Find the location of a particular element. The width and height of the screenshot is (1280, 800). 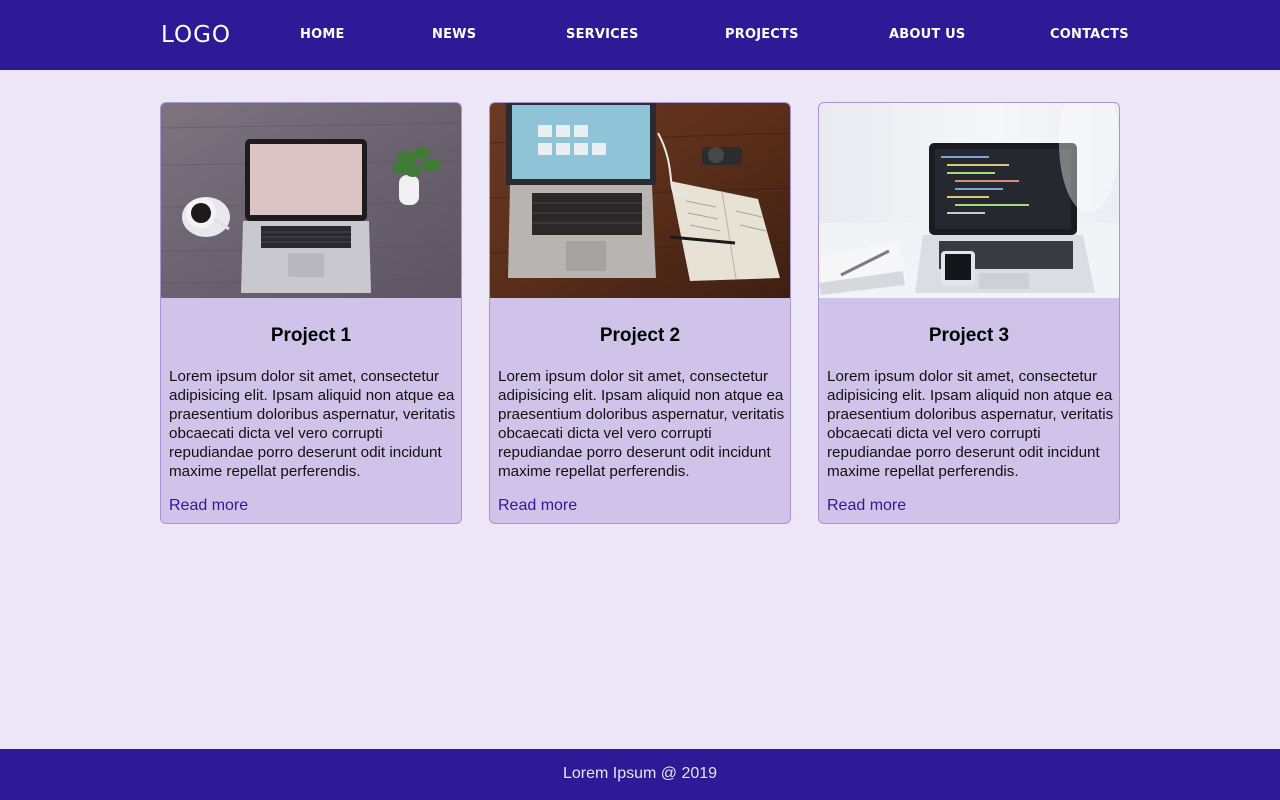

site-footer: Lorem Ipsum @ 2019 is located at coordinates (640, 774).